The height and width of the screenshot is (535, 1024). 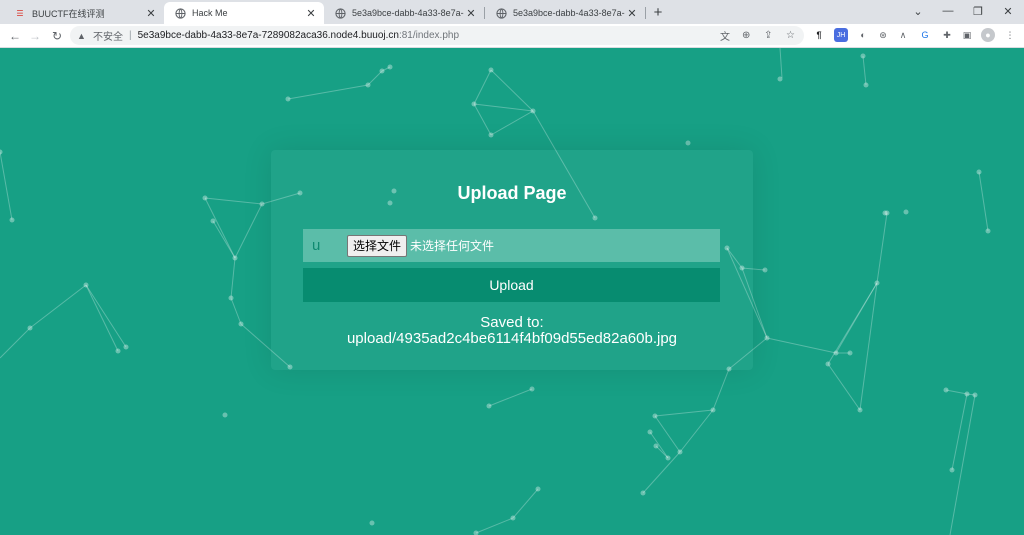 I want to click on close-window-button: ✕, so click(x=1008, y=11).